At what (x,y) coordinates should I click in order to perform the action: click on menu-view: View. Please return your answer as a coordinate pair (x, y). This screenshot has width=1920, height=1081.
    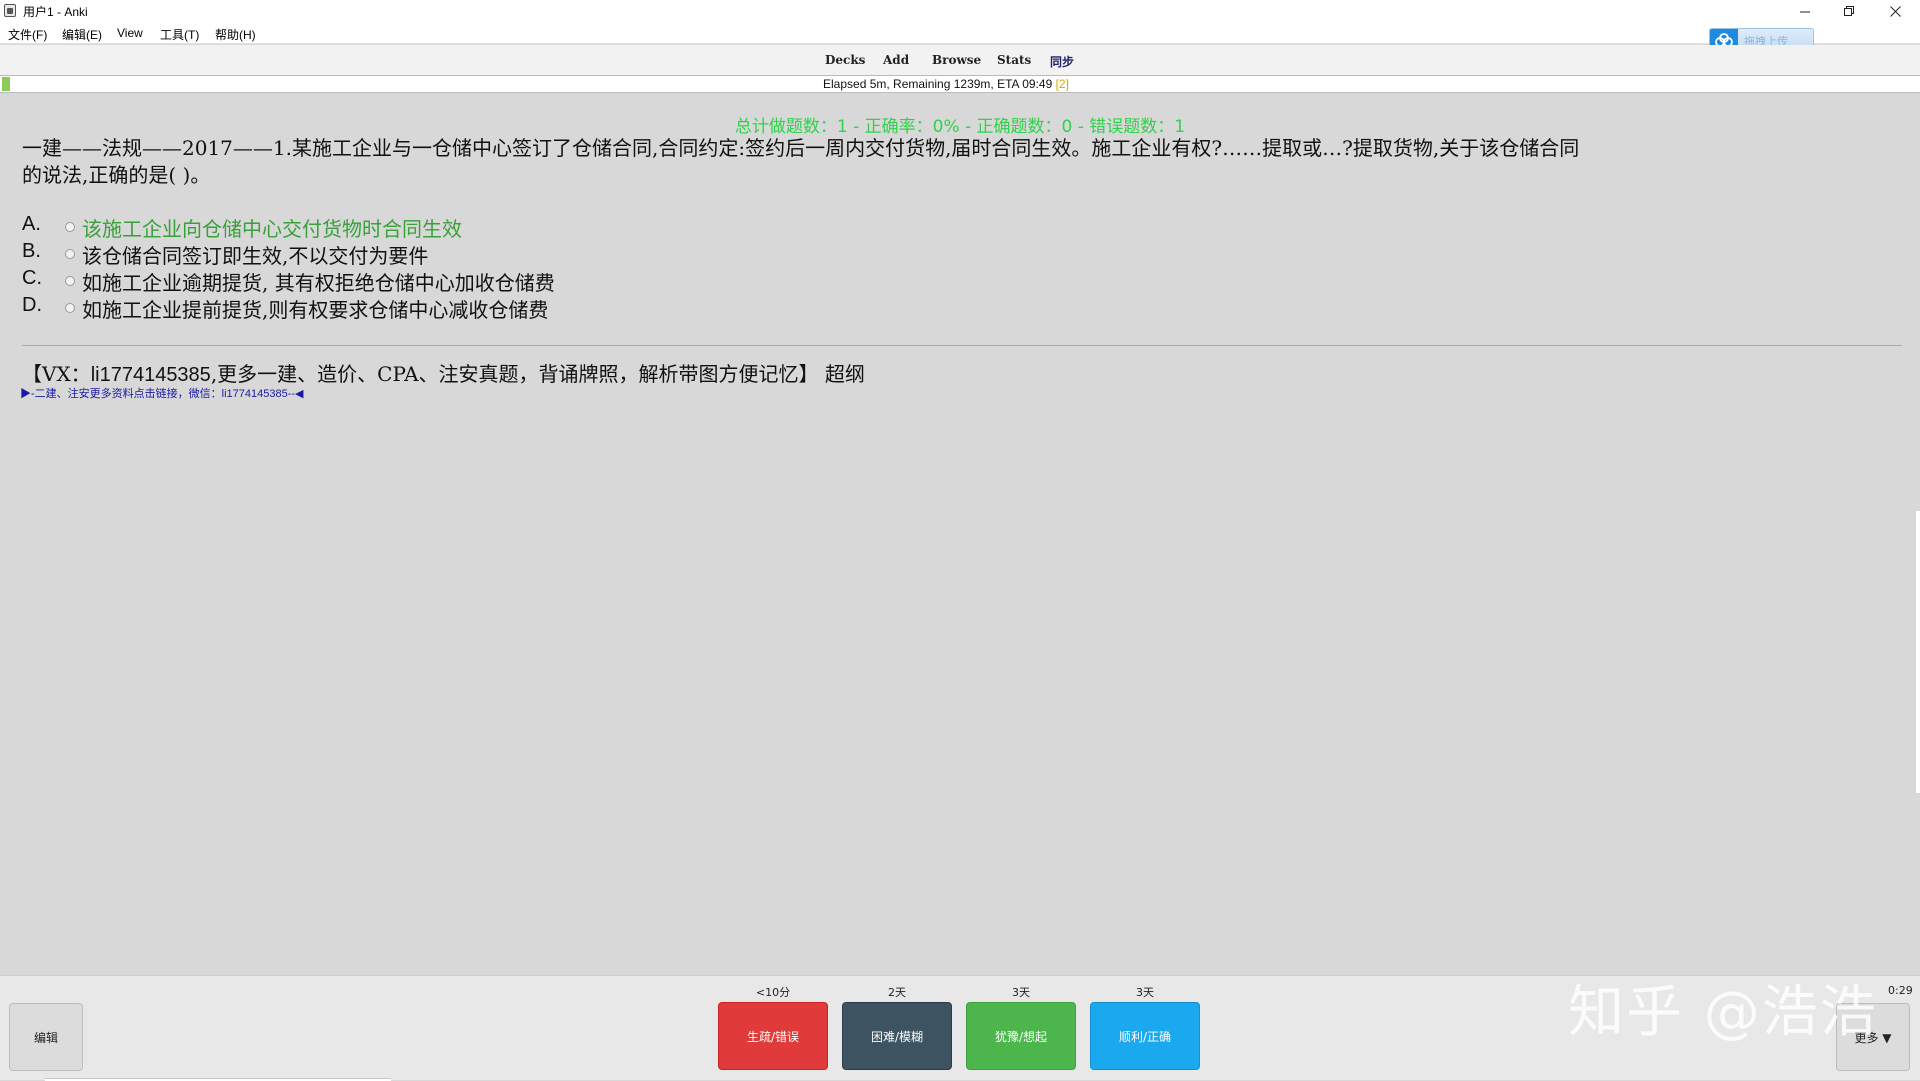
    Looking at the image, I should click on (130, 33).